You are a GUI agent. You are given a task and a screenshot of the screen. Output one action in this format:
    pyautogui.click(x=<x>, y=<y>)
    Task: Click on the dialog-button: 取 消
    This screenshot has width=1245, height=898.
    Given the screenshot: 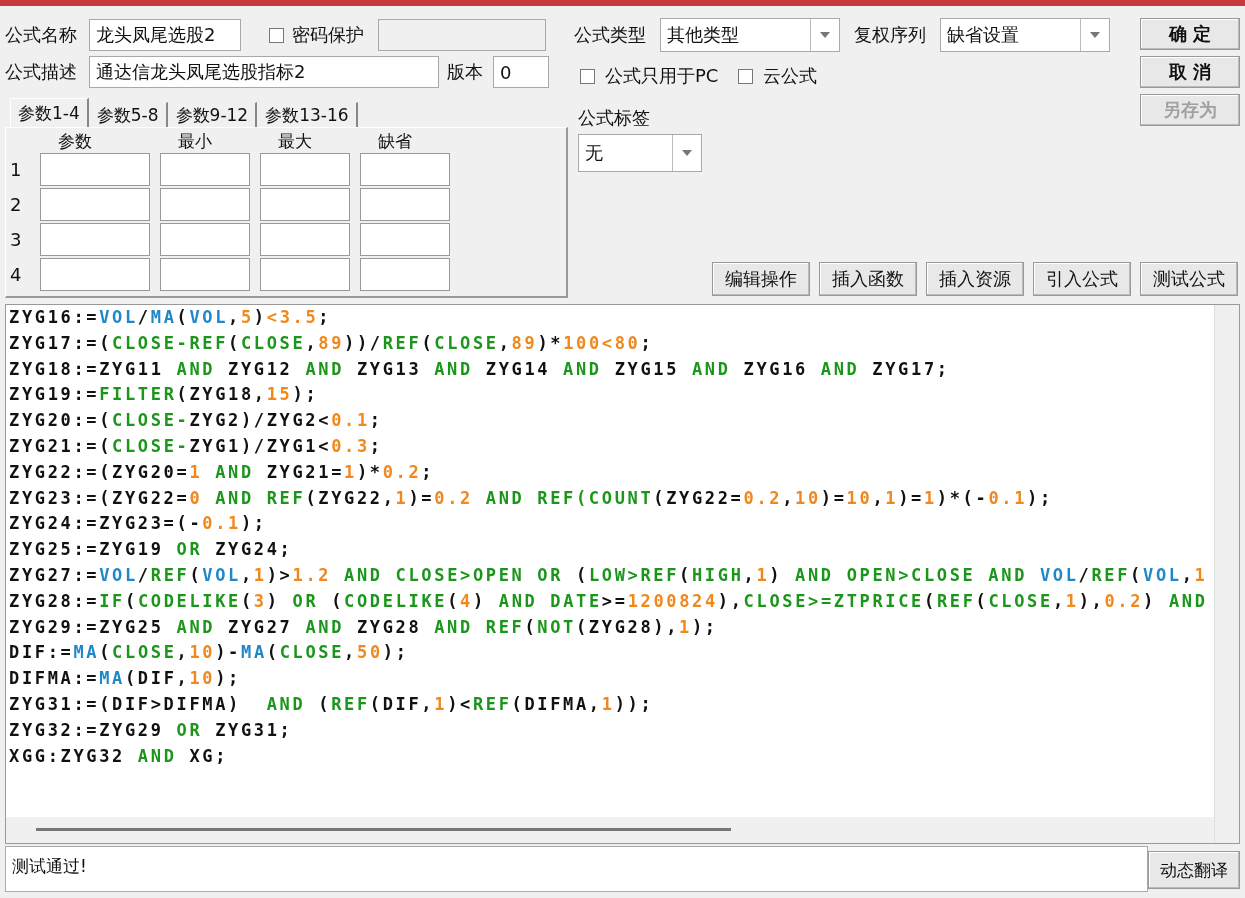 What is the action you would take?
    pyautogui.click(x=1190, y=72)
    